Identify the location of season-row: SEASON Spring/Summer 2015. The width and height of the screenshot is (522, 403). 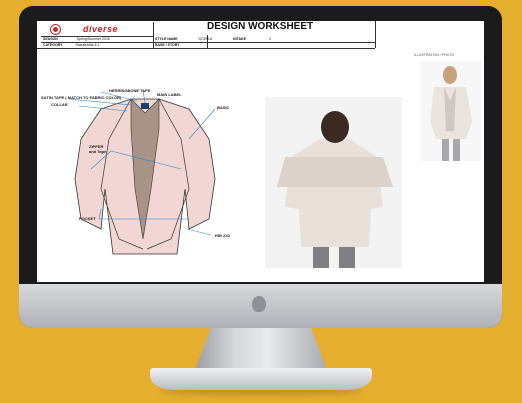
(76, 39).